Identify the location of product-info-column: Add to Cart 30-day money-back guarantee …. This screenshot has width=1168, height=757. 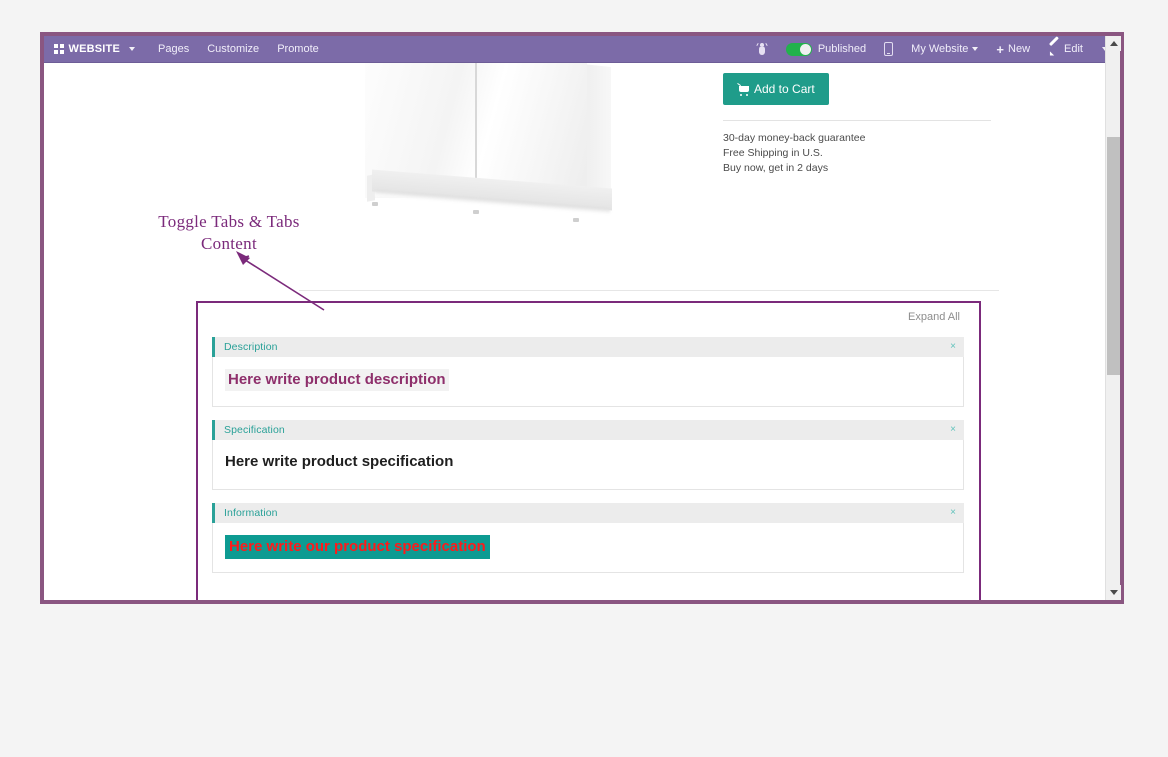
(857, 119).